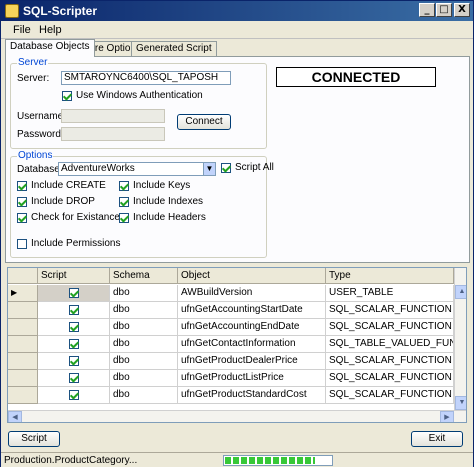 This screenshot has width=474, height=467. What do you see at coordinates (40, 169) in the screenshot?
I see `database-label: Database:` at bounding box center [40, 169].